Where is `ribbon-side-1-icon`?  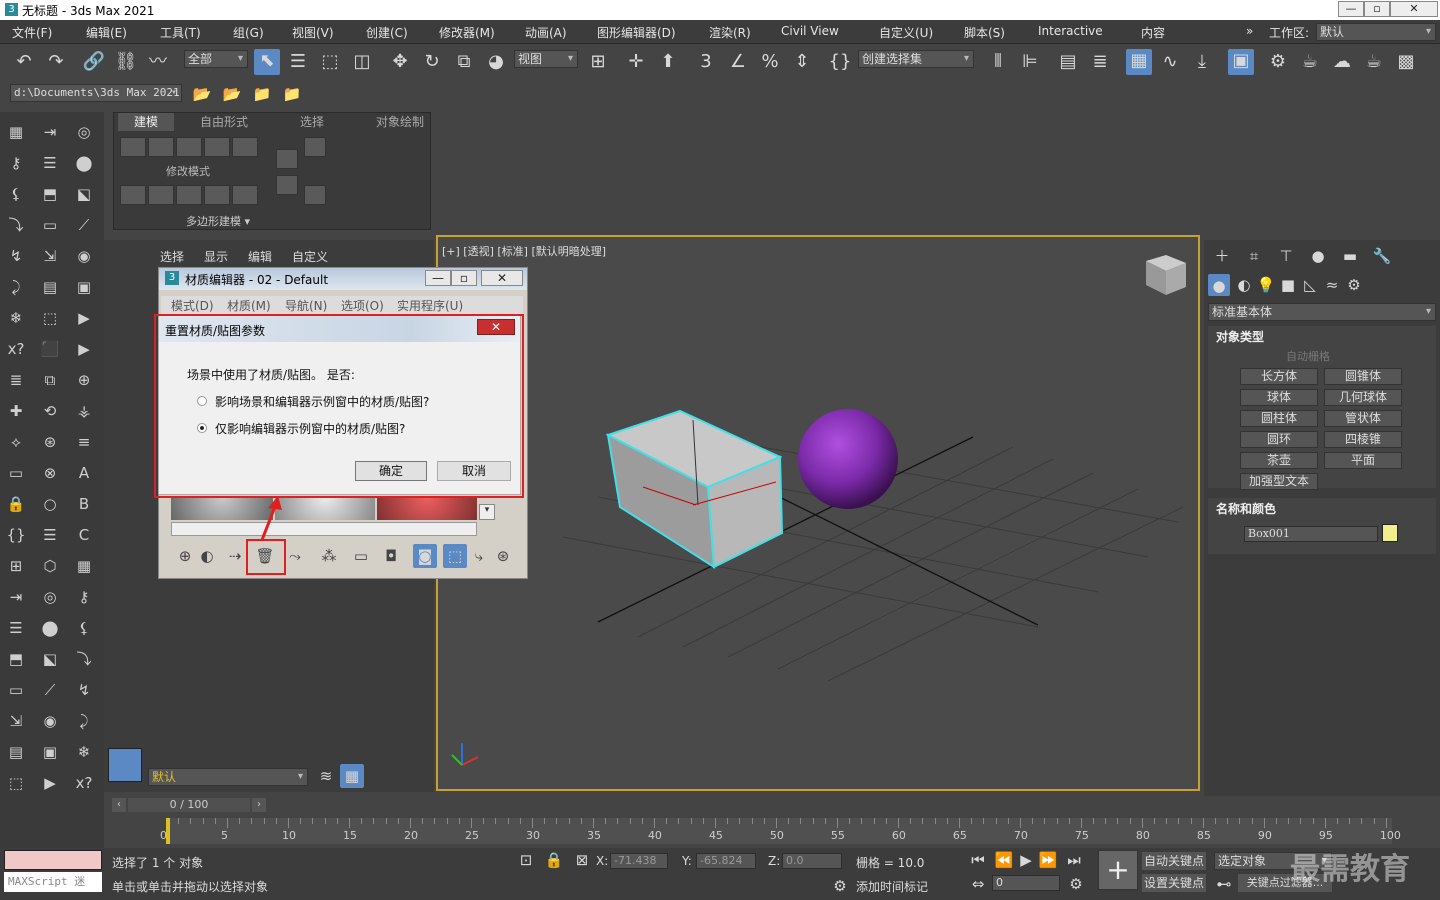
ribbon-side-1-icon is located at coordinates (287, 159).